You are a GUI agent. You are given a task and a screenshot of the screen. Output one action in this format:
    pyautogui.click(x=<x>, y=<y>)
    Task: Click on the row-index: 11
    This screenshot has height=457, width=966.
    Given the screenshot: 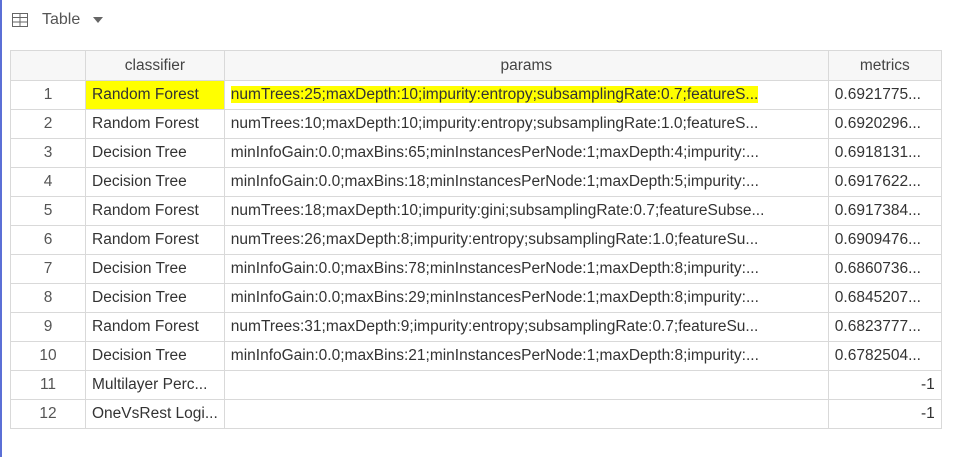 What is the action you would take?
    pyautogui.click(x=48, y=385)
    